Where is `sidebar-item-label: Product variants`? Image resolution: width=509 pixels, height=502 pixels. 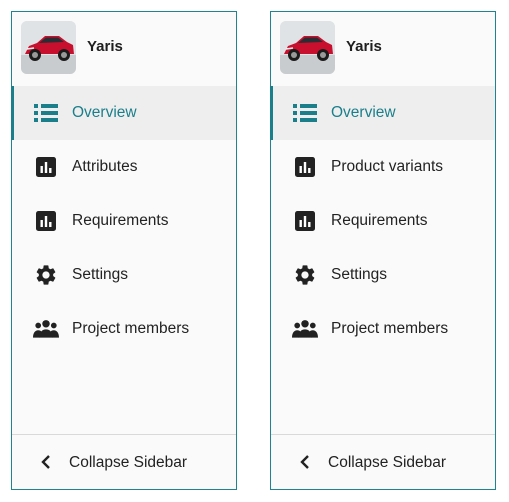 sidebar-item-label: Product variants is located at coordinates (387, 166).